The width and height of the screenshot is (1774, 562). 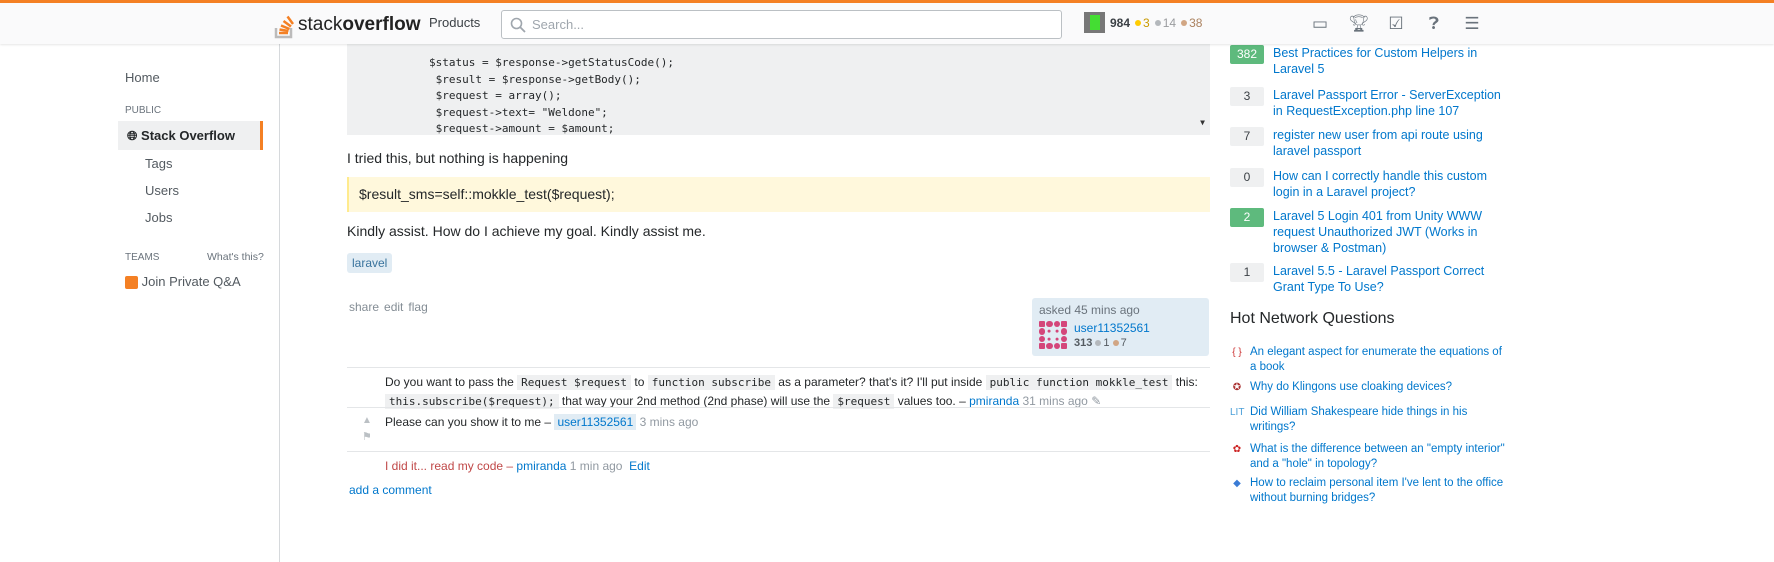 I want to click on post-paragraph: I tried this, but nothing is happening, so click(x=458, y=158).